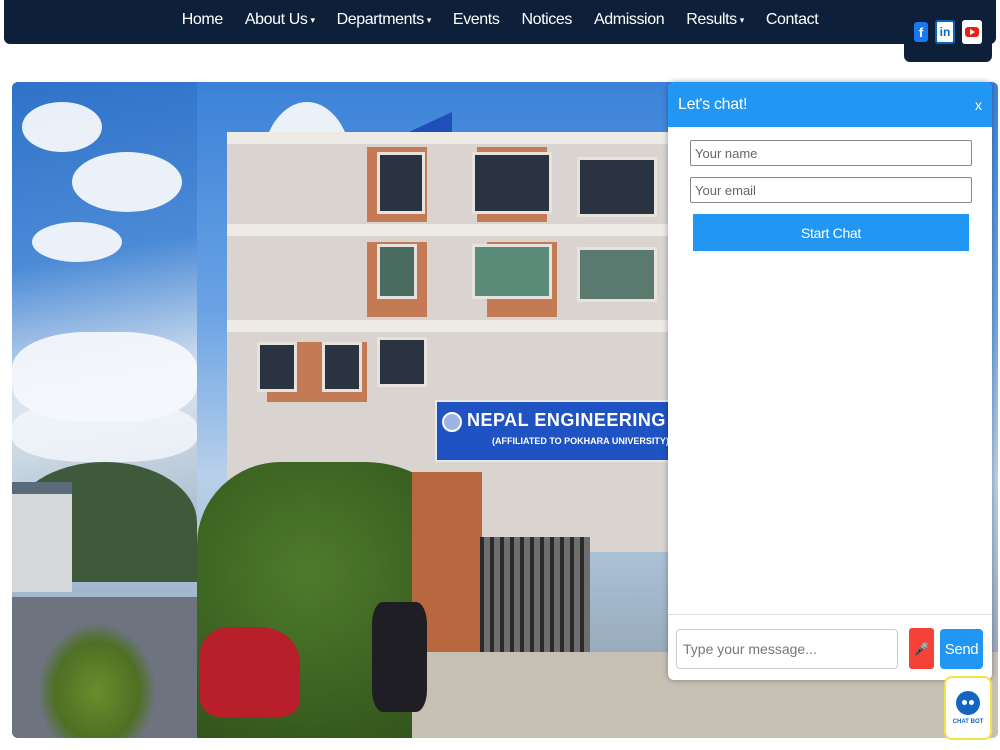 The height and width of the screenshot is (750, 1000). I want to click on nav-item-about-us: About Us ▾, so click(280, 20).